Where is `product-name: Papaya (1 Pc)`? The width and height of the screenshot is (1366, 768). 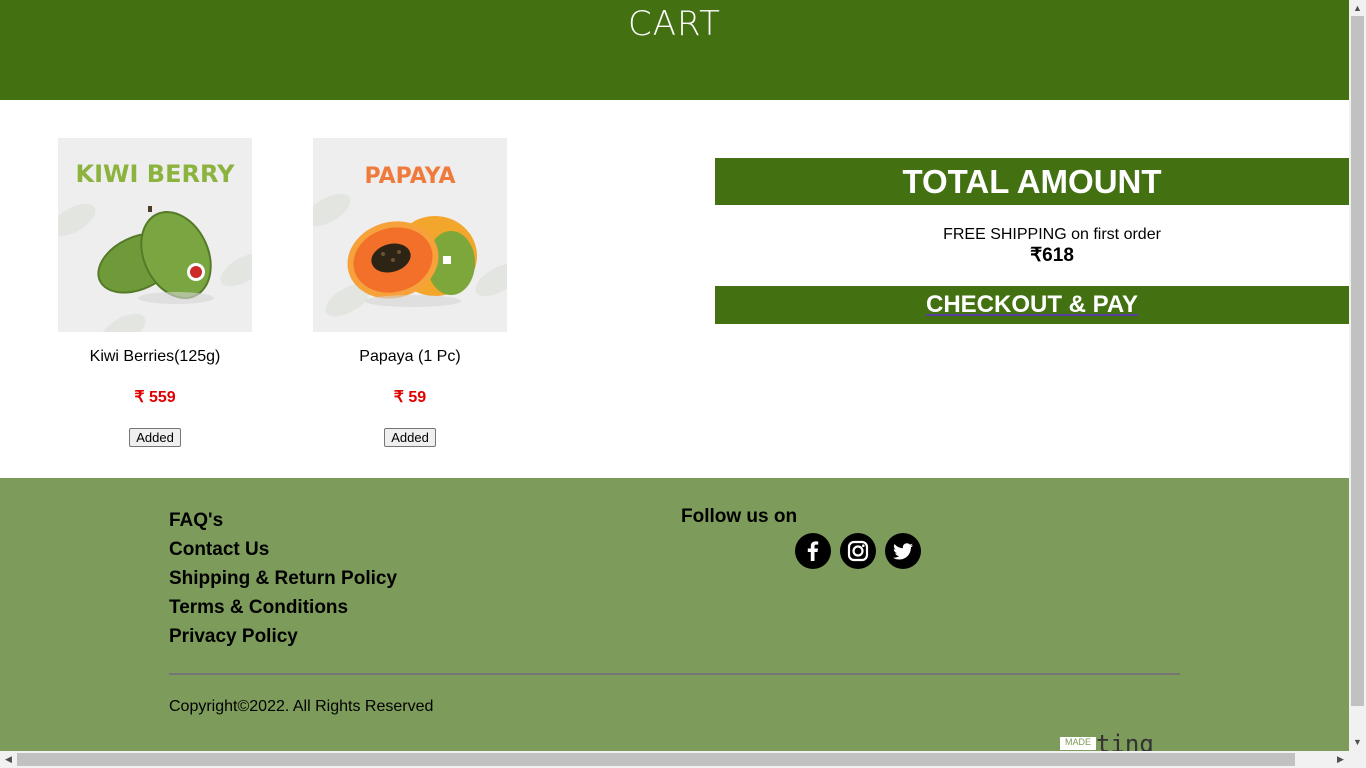 product-name: Papaya (1 Pc) is located at coordinates (410, 356).